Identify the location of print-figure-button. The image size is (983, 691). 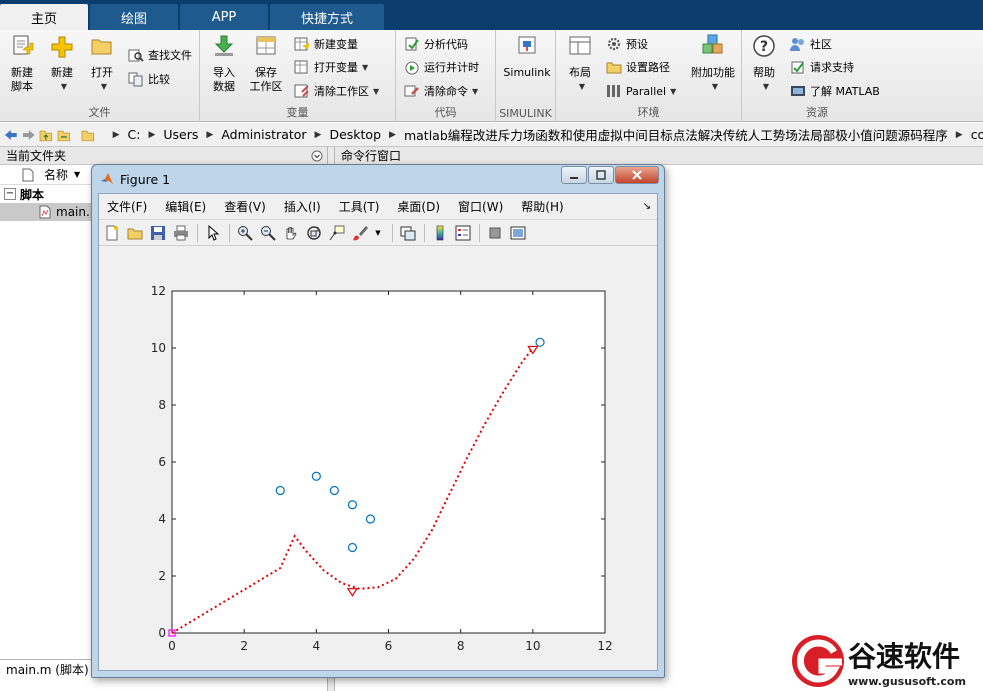
(181, 233).